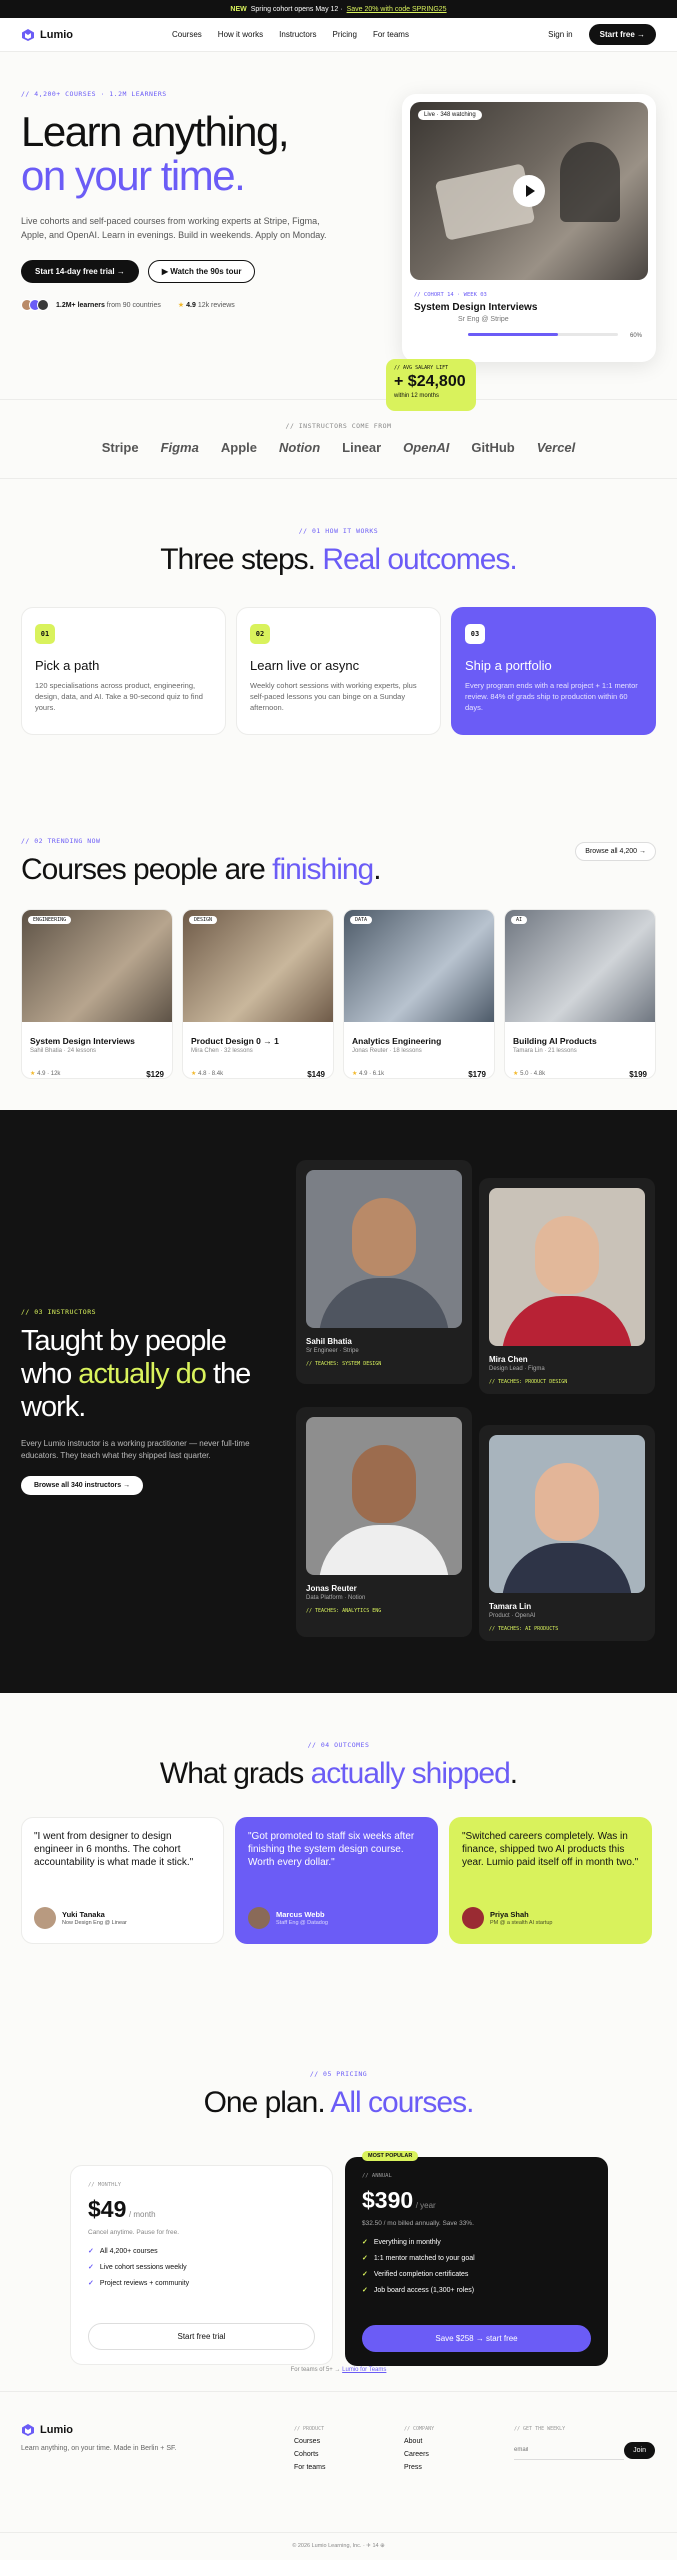 This screenshot has height=2560, width=677. I want to click on plan-feature: ✓ Live cohort sessions weekly, so click(201, 2268).